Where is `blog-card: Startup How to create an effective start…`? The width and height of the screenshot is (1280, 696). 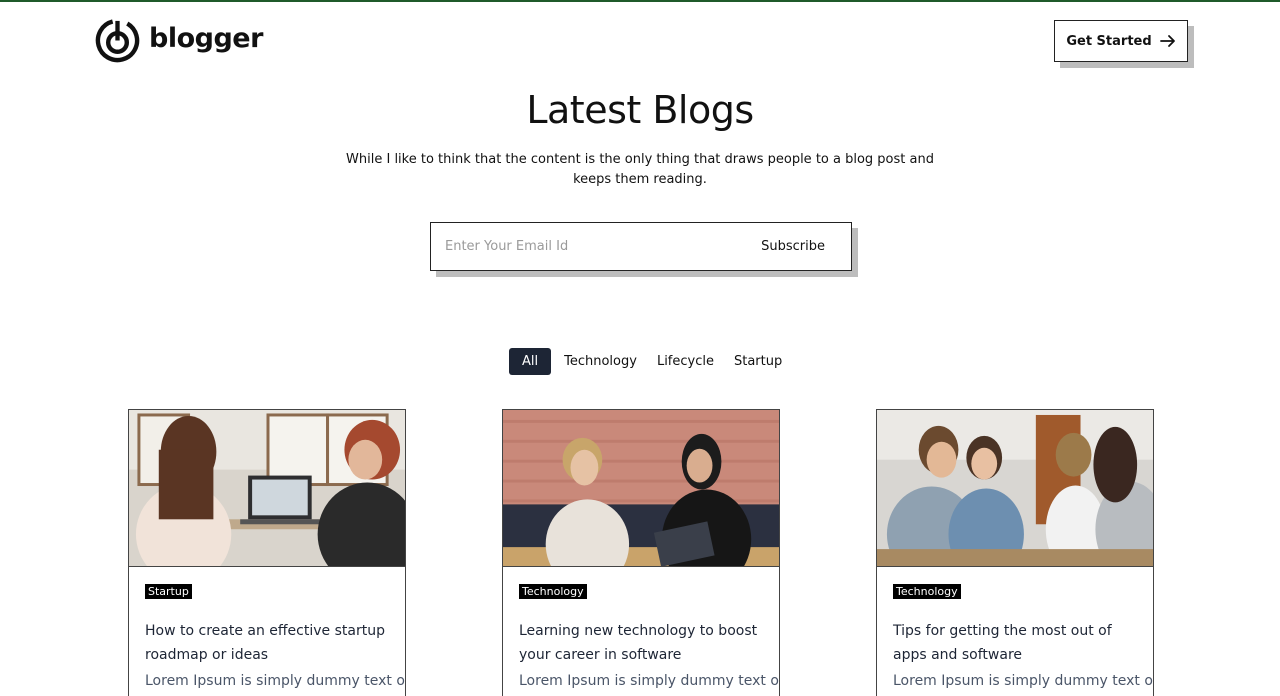 blog-card: Startup How to create an effective start… is located at coordinates (267, 552).